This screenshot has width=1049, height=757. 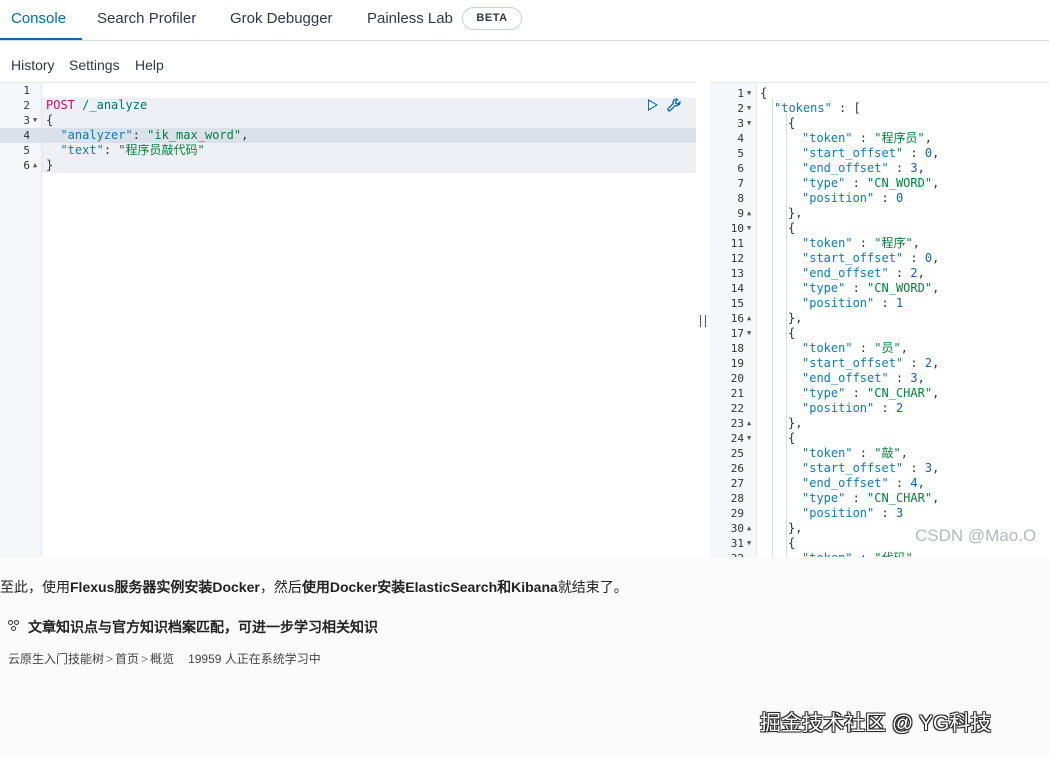 What do you see at coordinates (976, 535) in the screenshot?
I see `csdn-watermark: CSDN @Mao.O` at bounding box center [976, 535].